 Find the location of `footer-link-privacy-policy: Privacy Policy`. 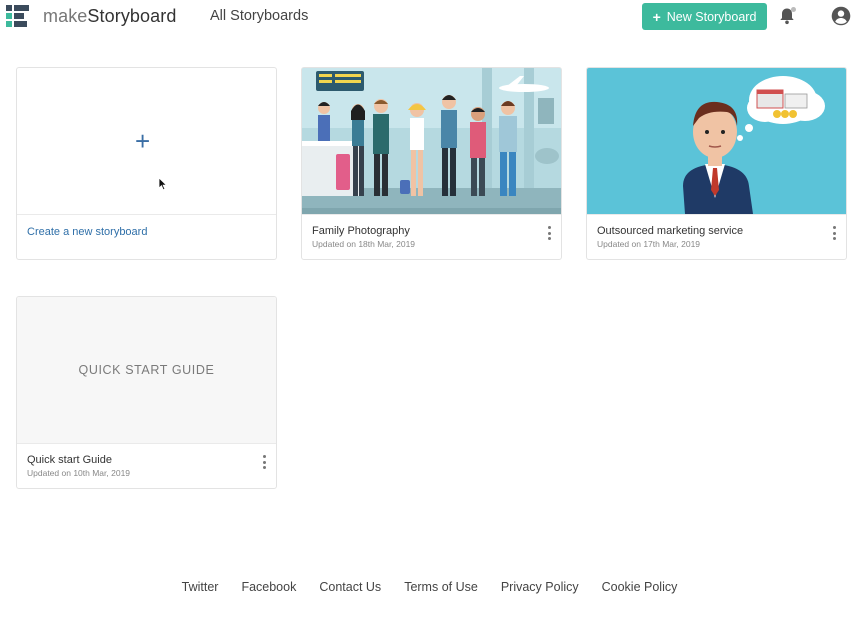

footer-link-privacy-policy: Privacy Policy is located at coordinates (540, 587).